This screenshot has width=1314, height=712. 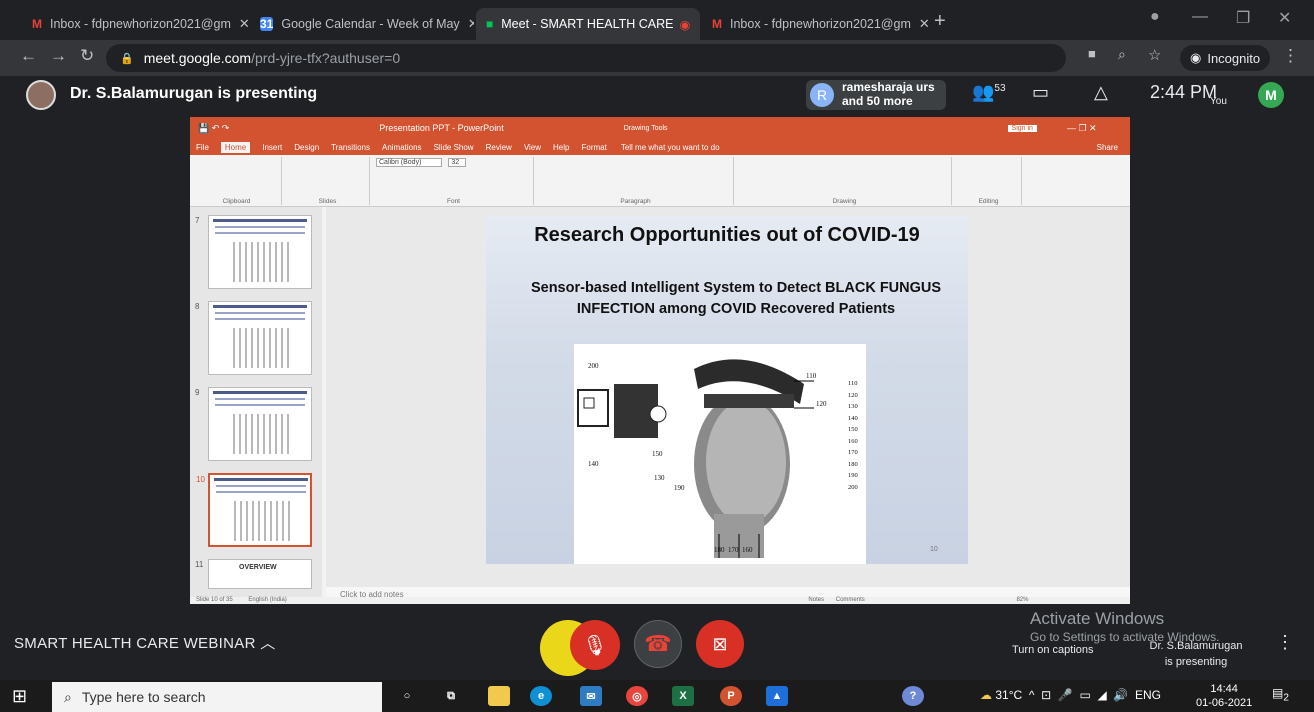 What do you see at coordinates (1284, 18) in the screenshot?
I see `window-close-icon: ✕` at bounding box center [1284, 18].